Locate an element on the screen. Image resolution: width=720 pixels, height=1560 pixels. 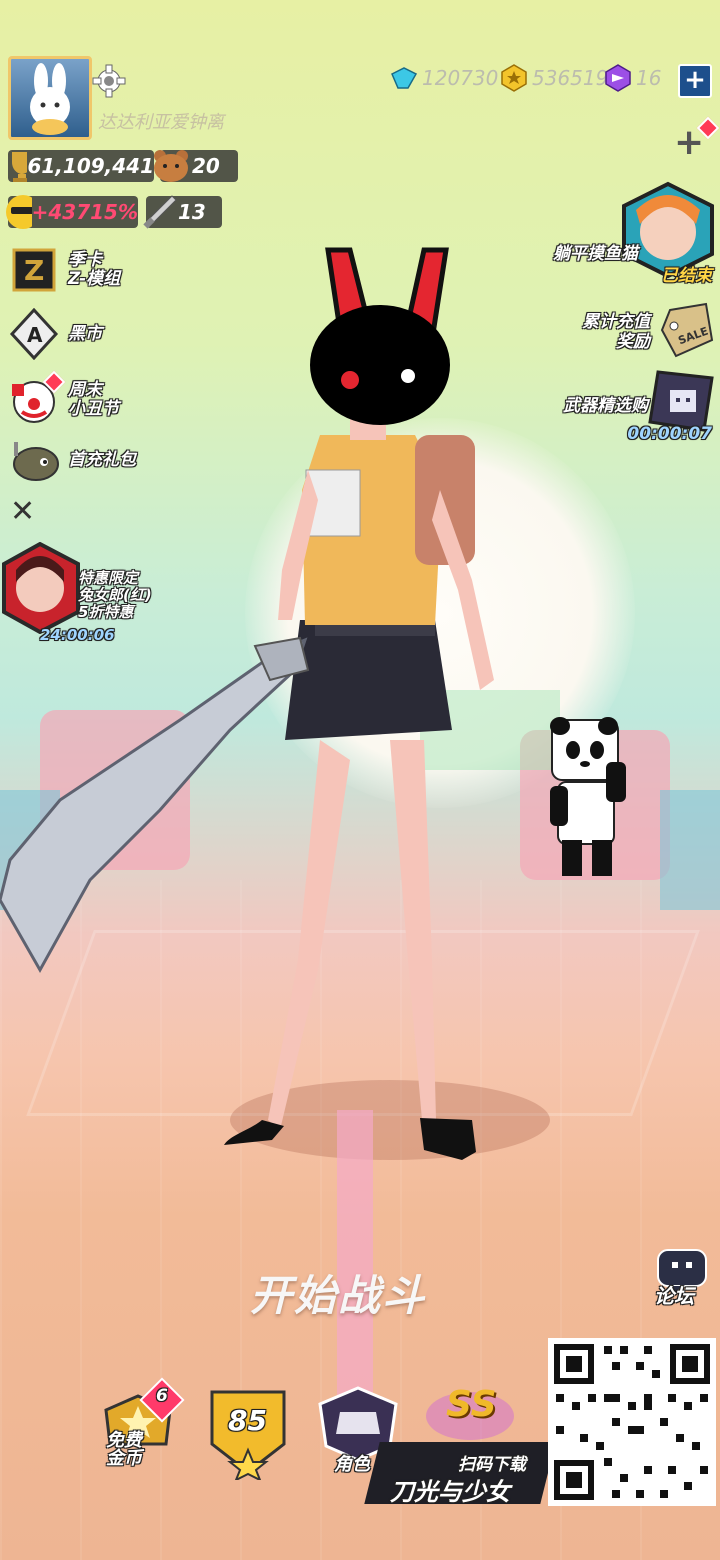
recharge-label-line1: 累计充值 is located at coordinates (616, 322).